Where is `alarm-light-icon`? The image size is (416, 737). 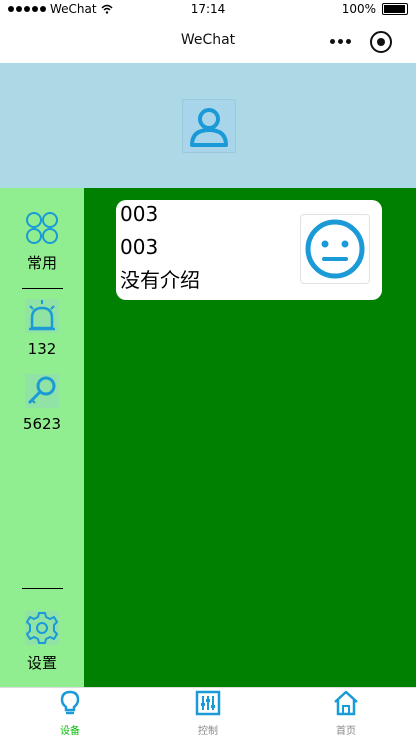 alarm-light-icon is located at coordinates (42, 316).